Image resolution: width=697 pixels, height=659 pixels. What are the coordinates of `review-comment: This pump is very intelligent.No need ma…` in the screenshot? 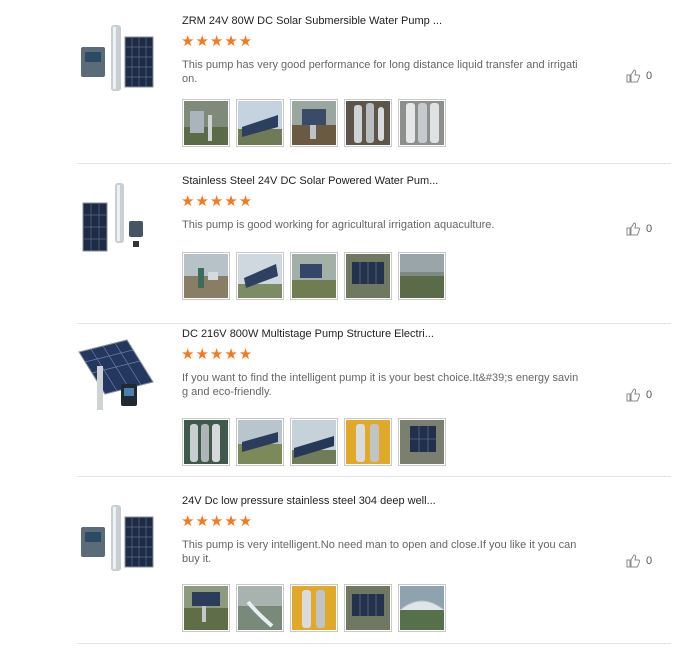 It's located at (379, 552).